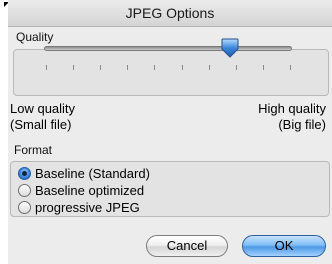 The height and width of the screenshot is (264, 332). I want to click on radio-label-progressive-jpeg: progressive JPEG, so click(87, 207).